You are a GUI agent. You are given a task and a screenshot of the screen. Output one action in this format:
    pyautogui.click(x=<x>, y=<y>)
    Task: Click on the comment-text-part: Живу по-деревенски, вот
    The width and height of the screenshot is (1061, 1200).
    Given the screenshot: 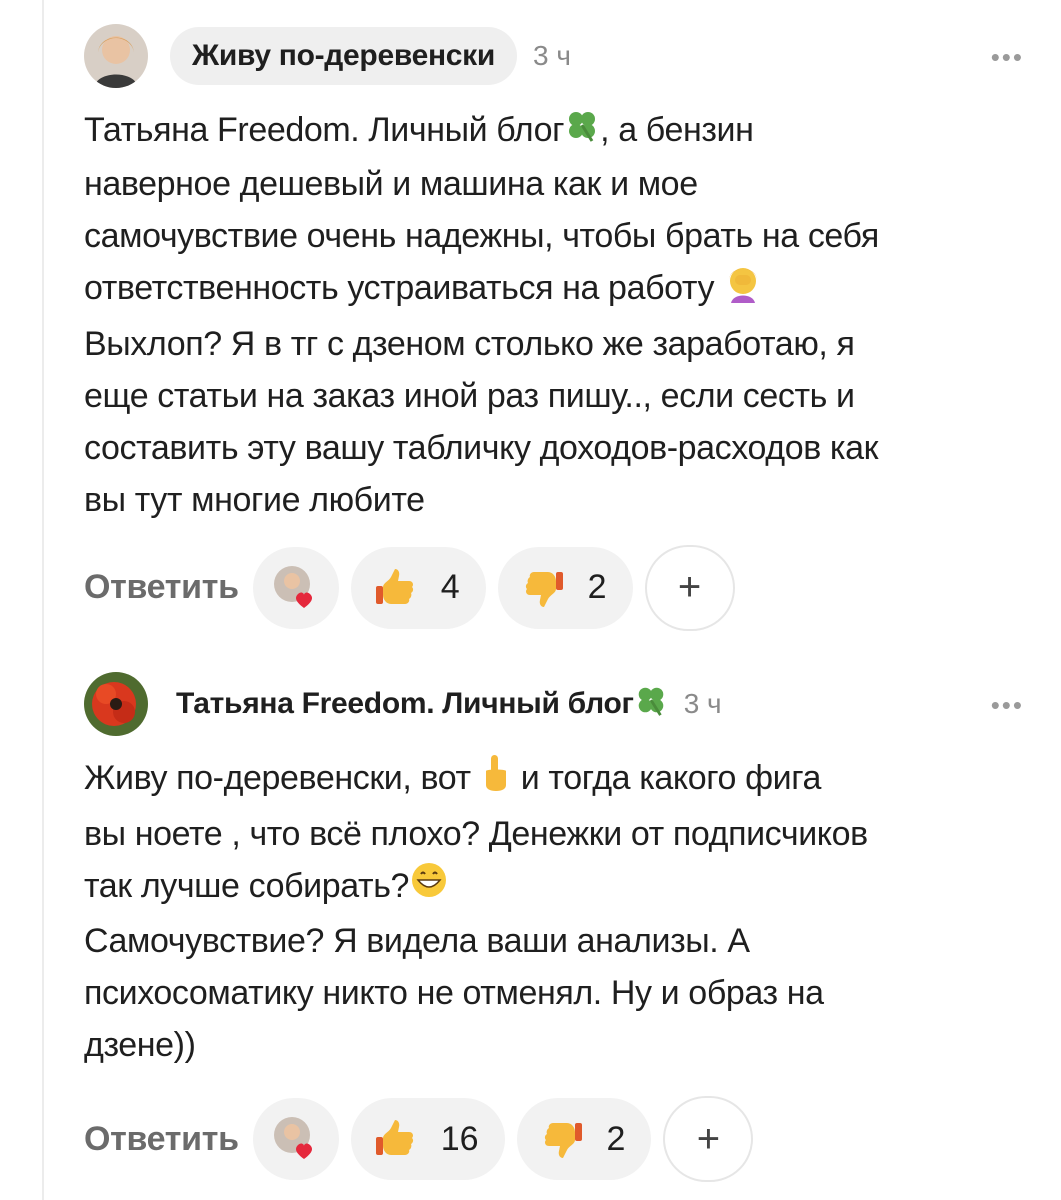 What is the action you would take?
    pyautogui.click(x=282, y=778)
    